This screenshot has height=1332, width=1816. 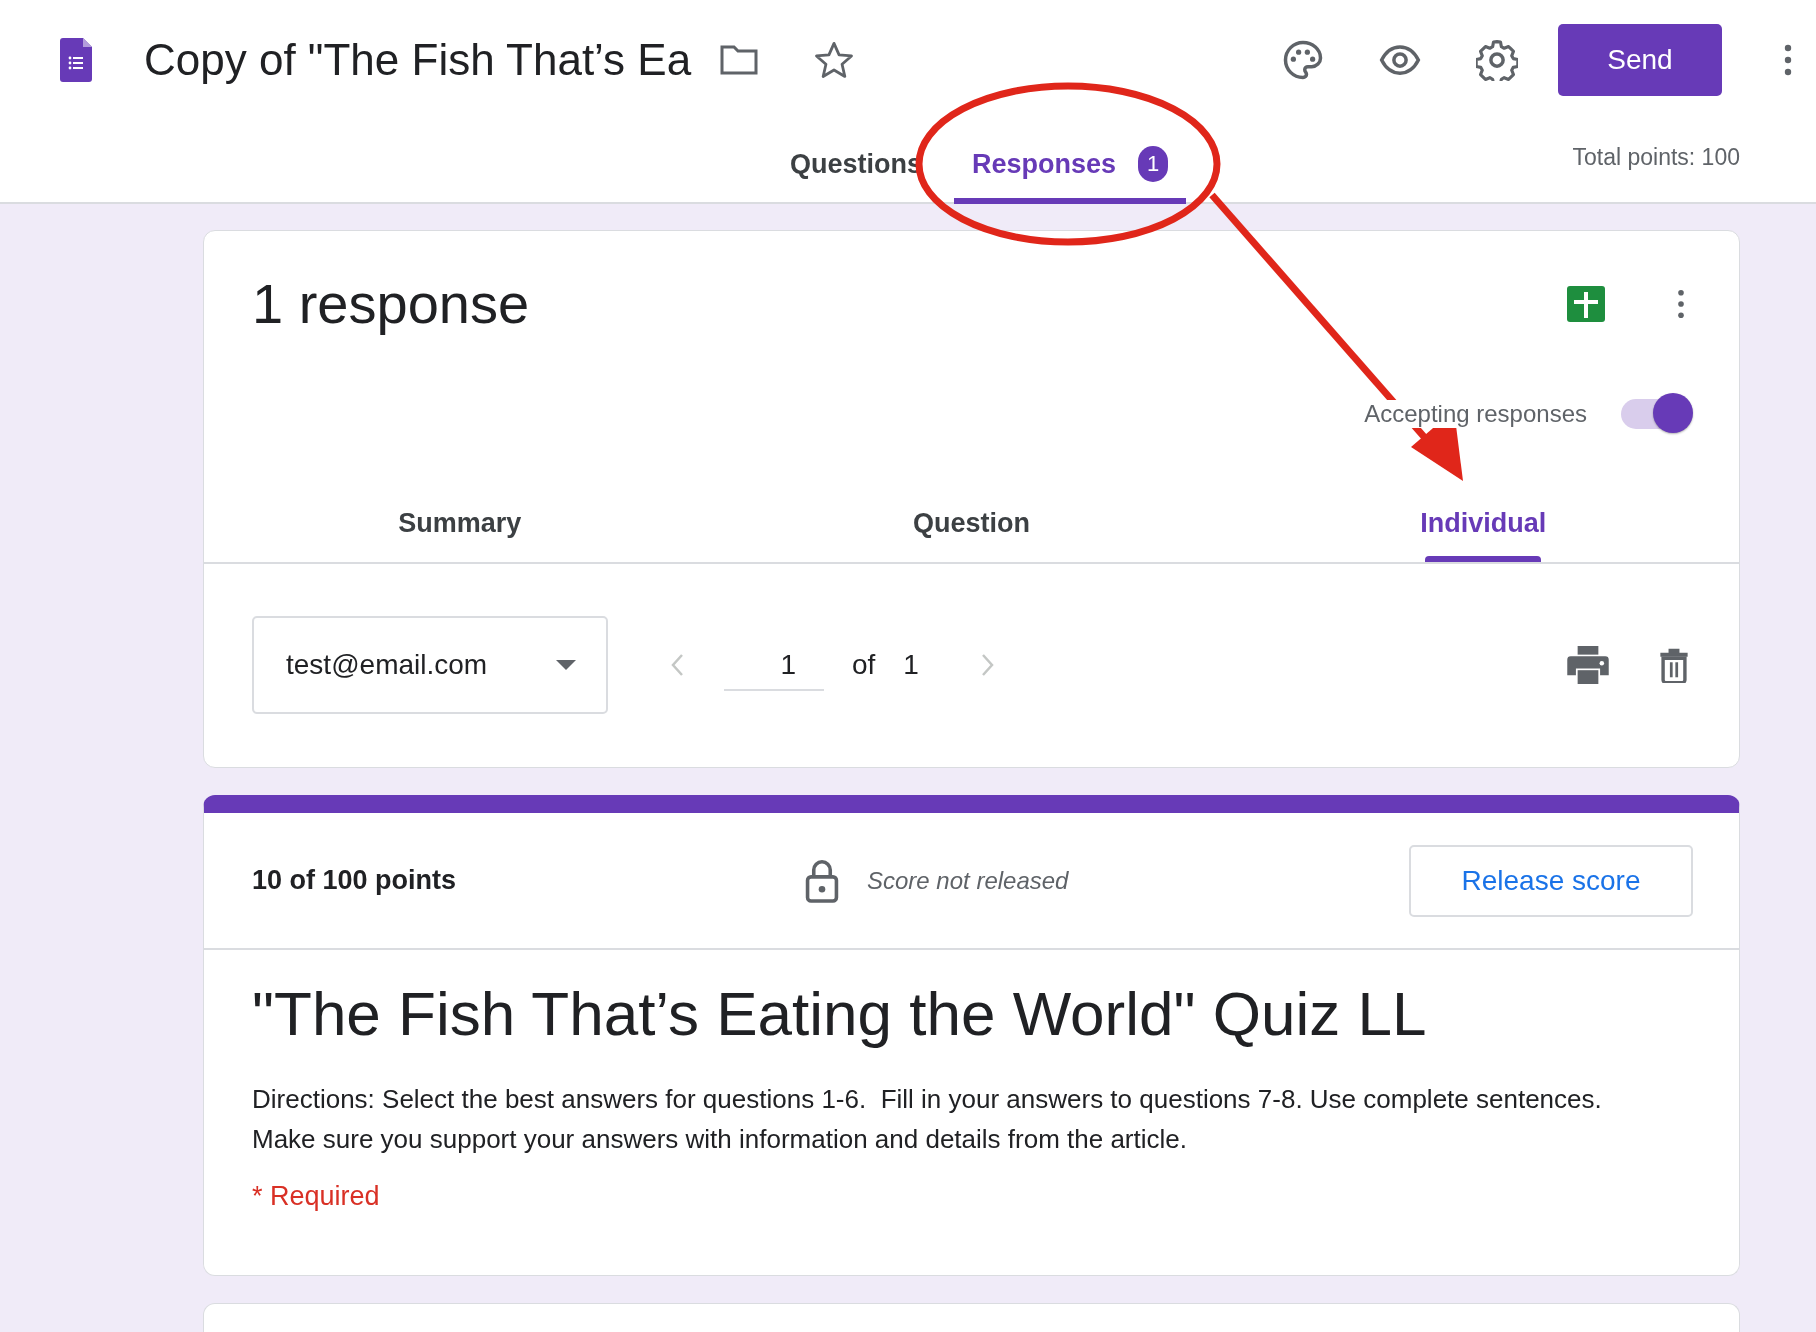 I want to click on palette-icon, so click(x=1303, y=60).